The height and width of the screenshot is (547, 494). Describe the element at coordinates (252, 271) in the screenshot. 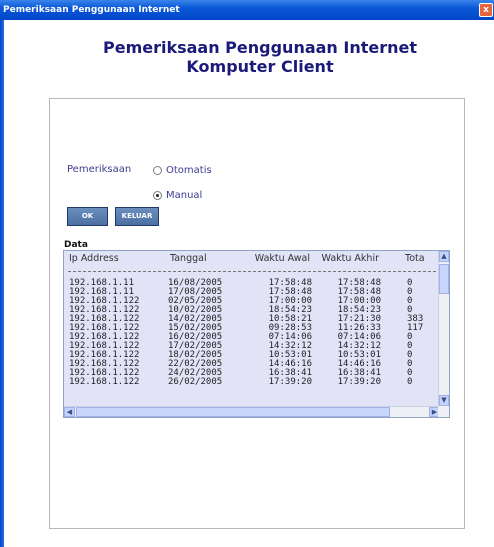

I see `header-separator` at that location.